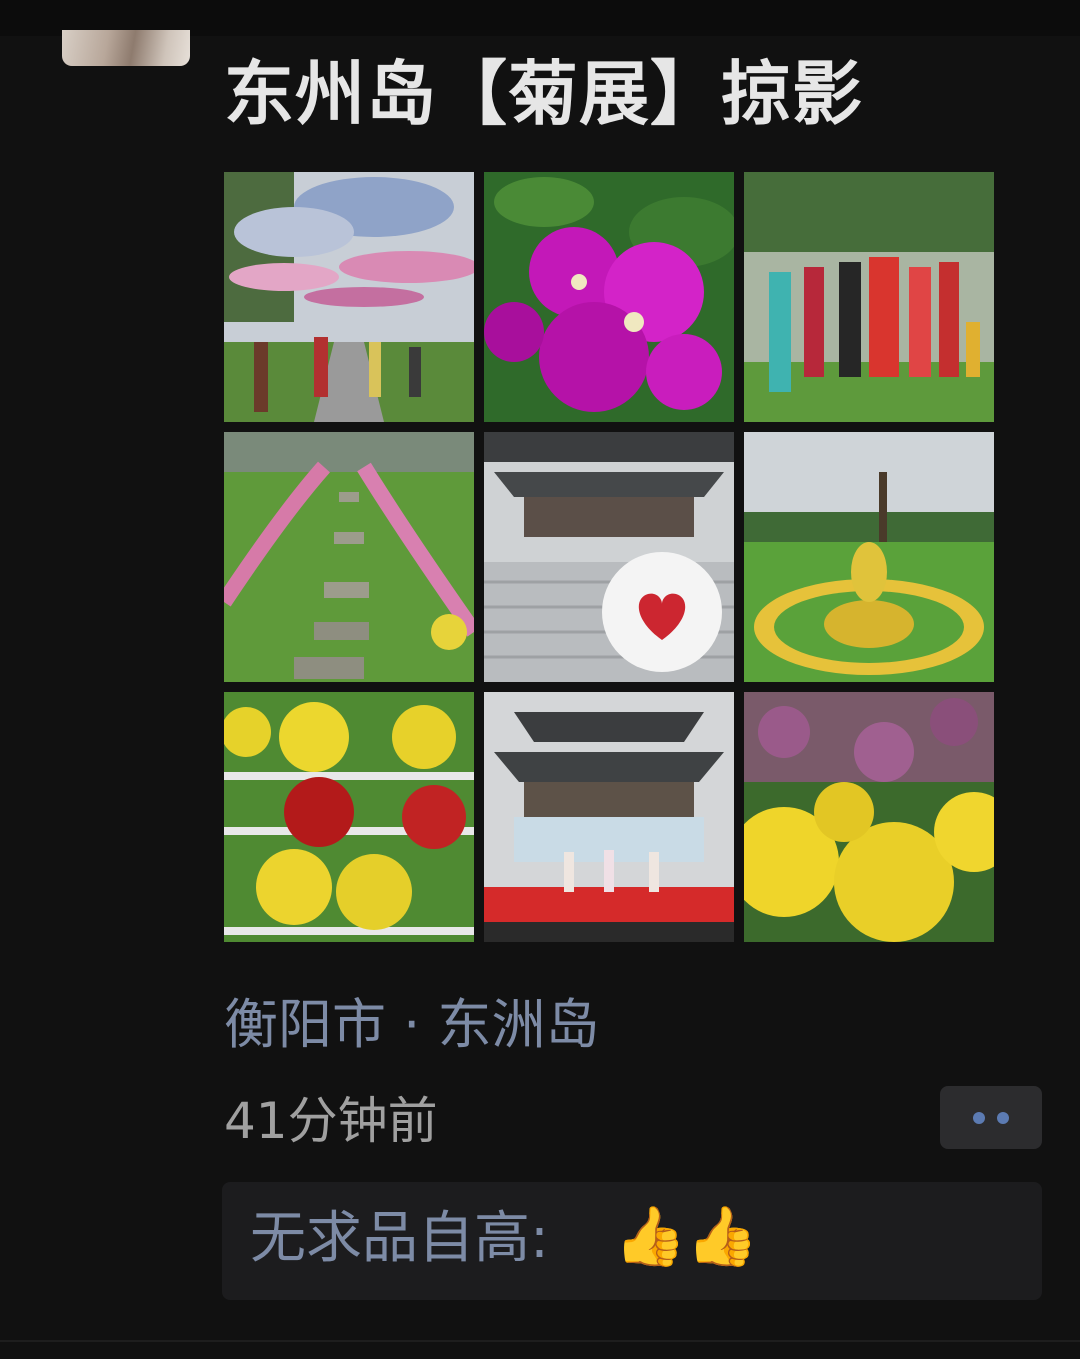 This screenshot has height=1359, width=1080. I want to click on photo-umbrella-walkway, so click(349, 297).